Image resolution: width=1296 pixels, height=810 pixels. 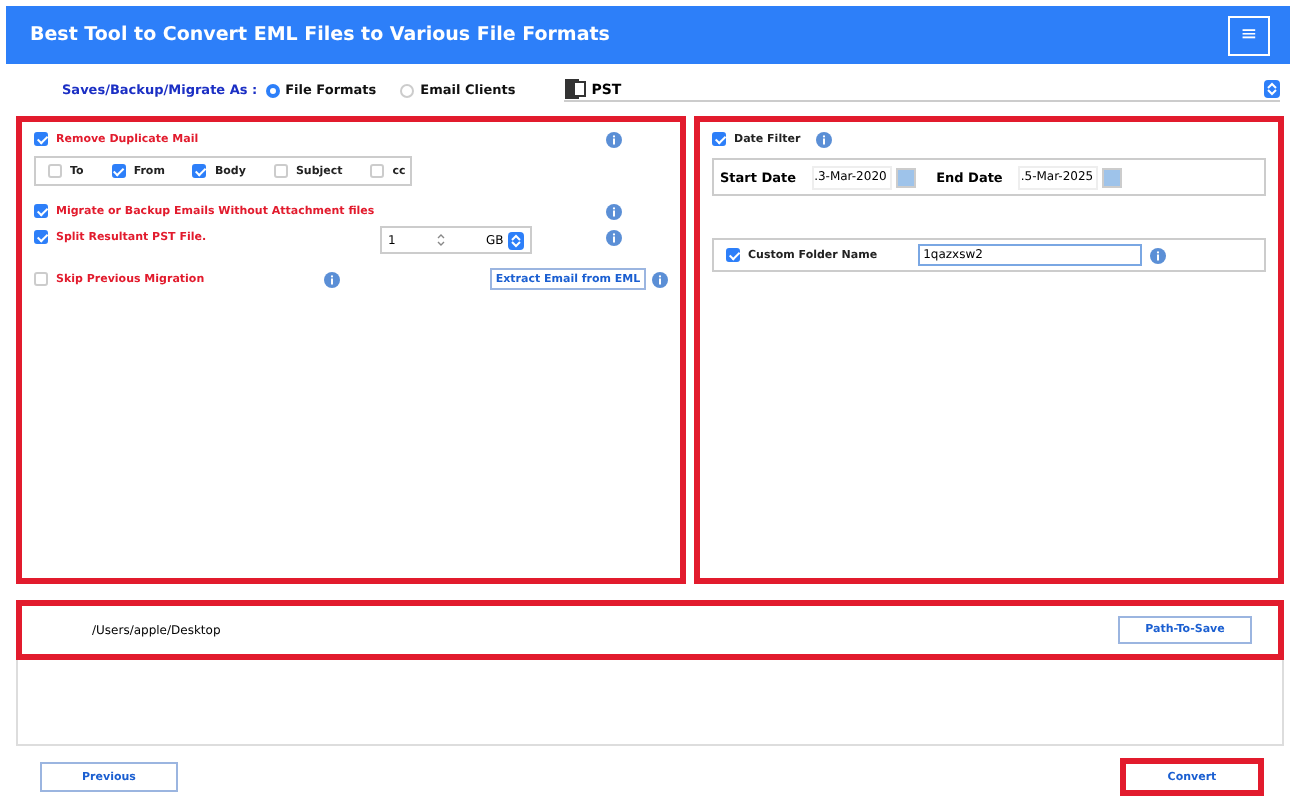 What do you see at coordinates (320, 35) in the screenshot?
I see `app-title: Best Tool to Convert EML Files to Various File Formats` at bounding box center [320, 35].